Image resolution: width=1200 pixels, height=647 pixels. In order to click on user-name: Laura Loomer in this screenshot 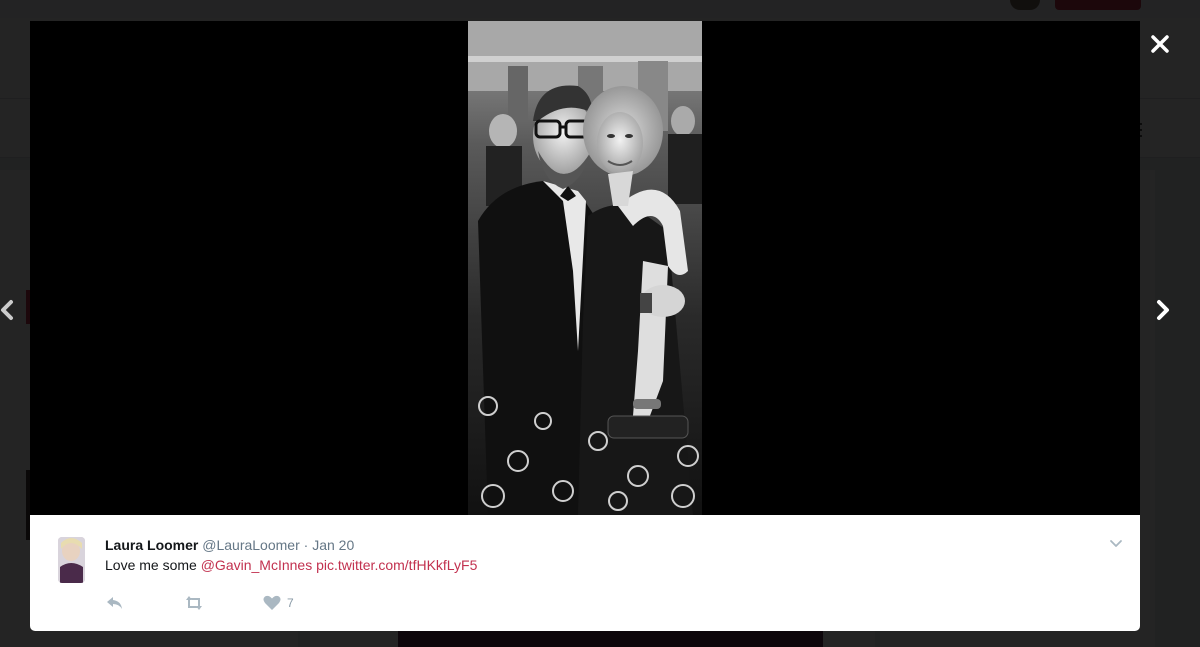, I will do `click(151, 545)`.